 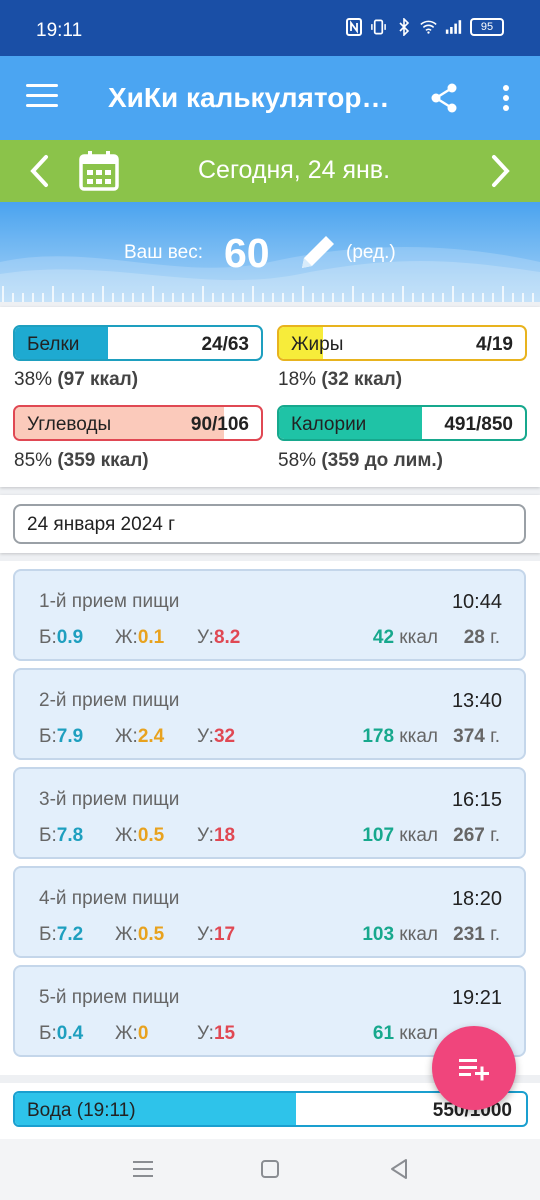 I want to click on weight-value: 60, so click(x=247, y=253).